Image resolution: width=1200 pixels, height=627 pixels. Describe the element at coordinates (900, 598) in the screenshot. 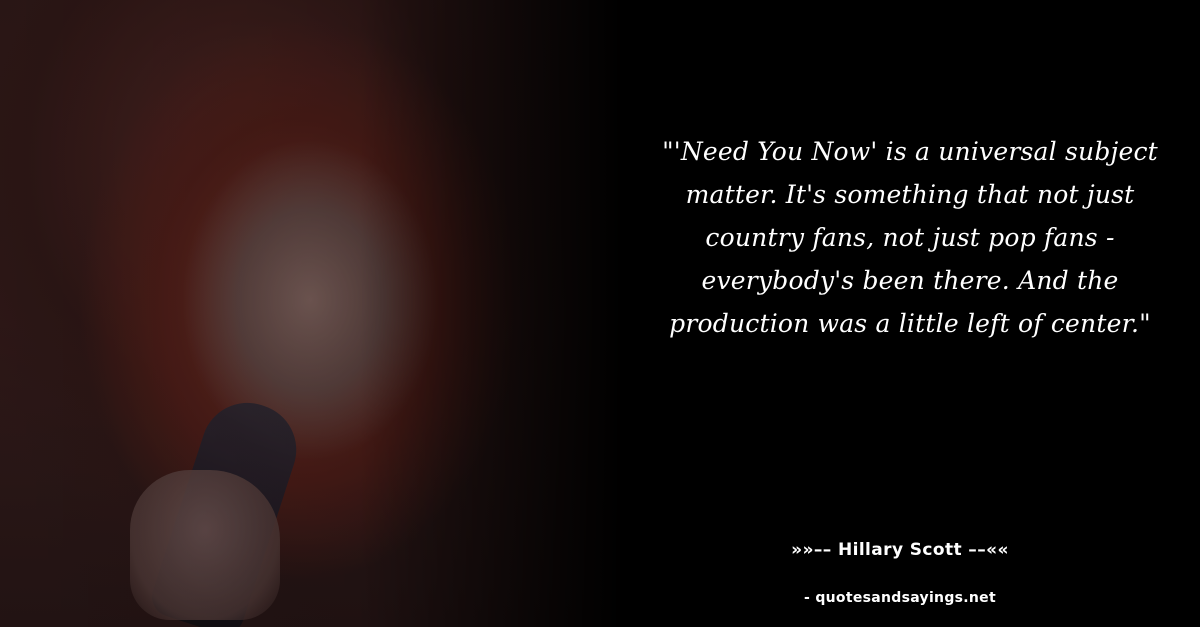

I see `site-credit: - quotesandsayings.net` at that location.